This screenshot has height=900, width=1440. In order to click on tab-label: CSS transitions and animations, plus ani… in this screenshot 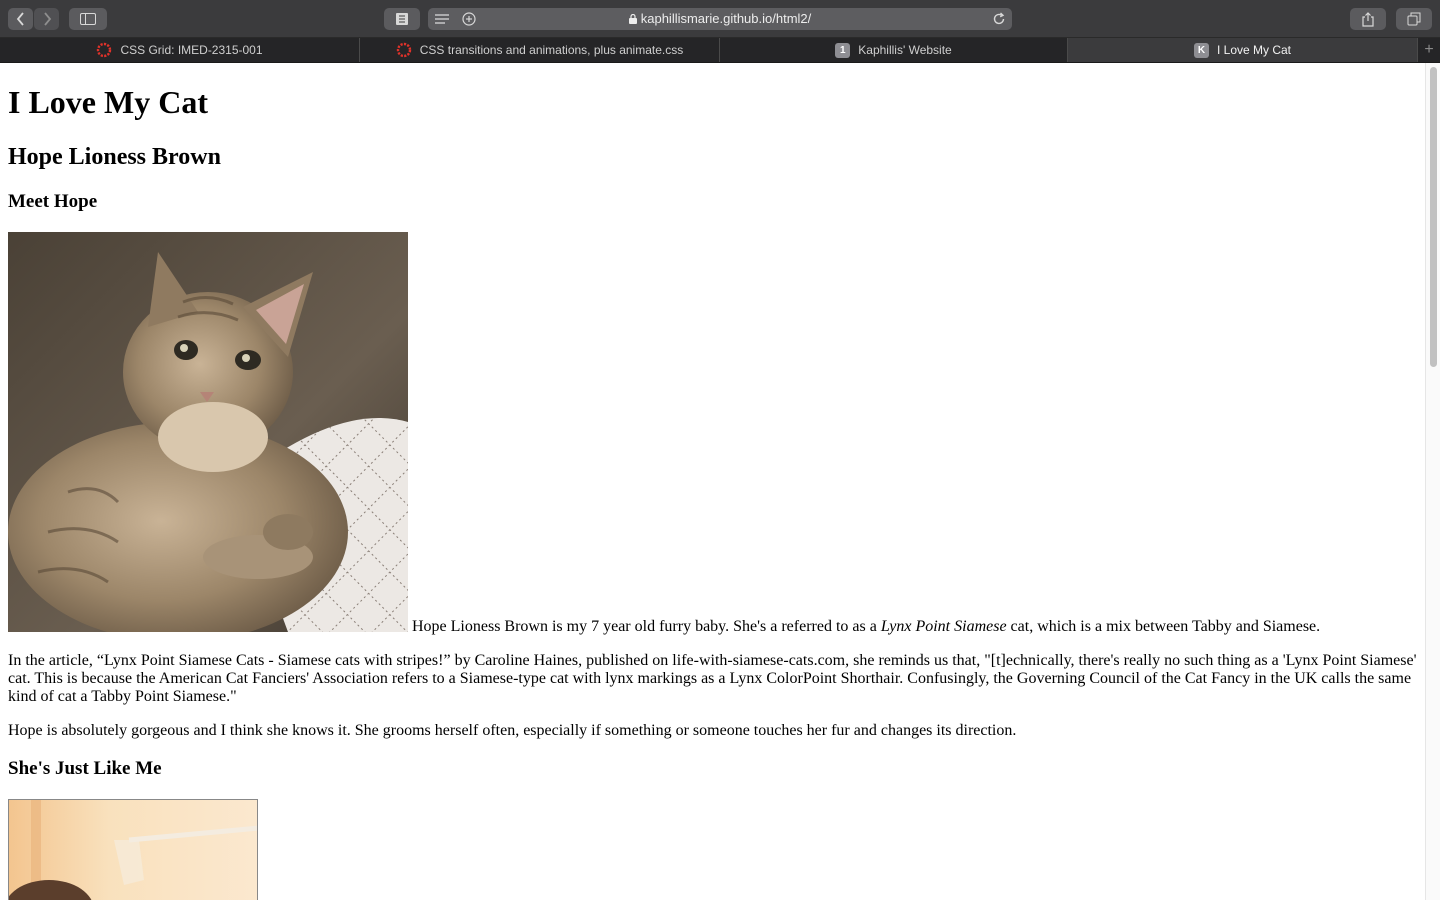, I will do `click(551, 50)`.